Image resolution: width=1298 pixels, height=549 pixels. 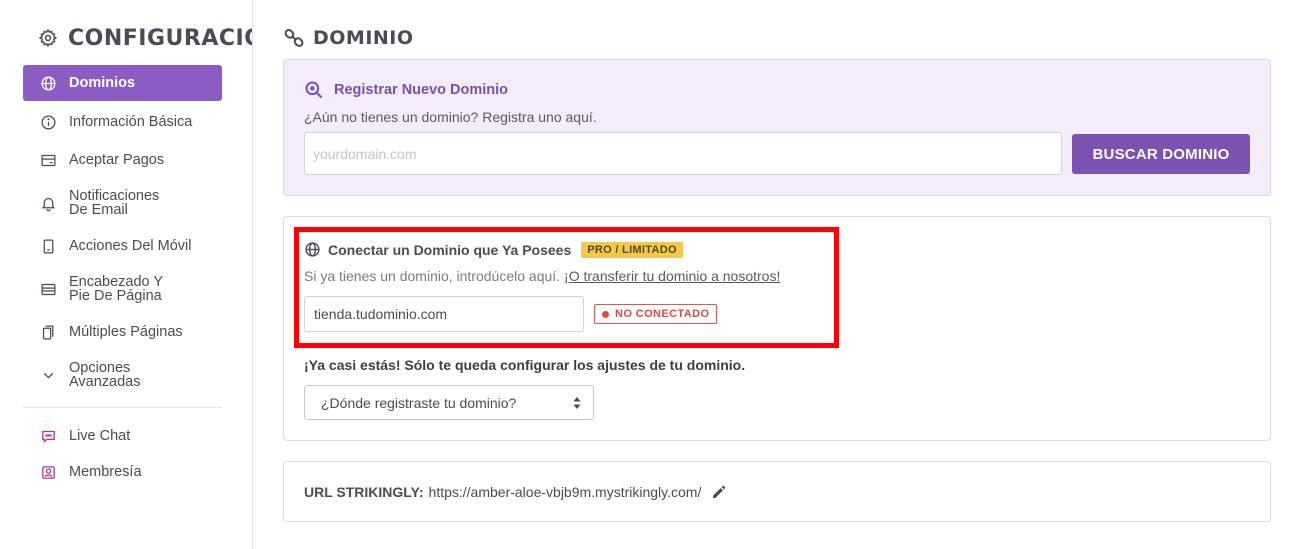 What do you see at coordinates (122, 289) in the screenshot?
I see `sidebar-item-encabezado-pie: Encabezado Y Pie De Página` at bounding box center [122, 289].